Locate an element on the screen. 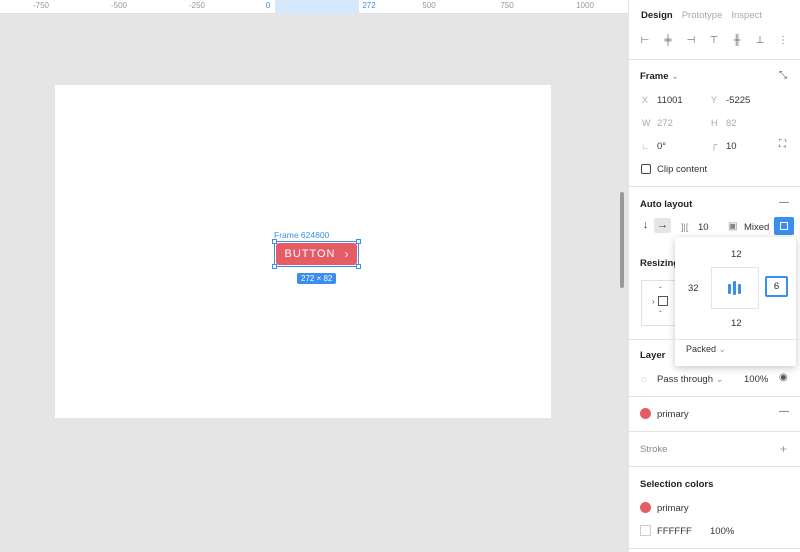 This screenshot has width=800, height=552. ruler-tick: 750 is located at coordinates (507, 5).